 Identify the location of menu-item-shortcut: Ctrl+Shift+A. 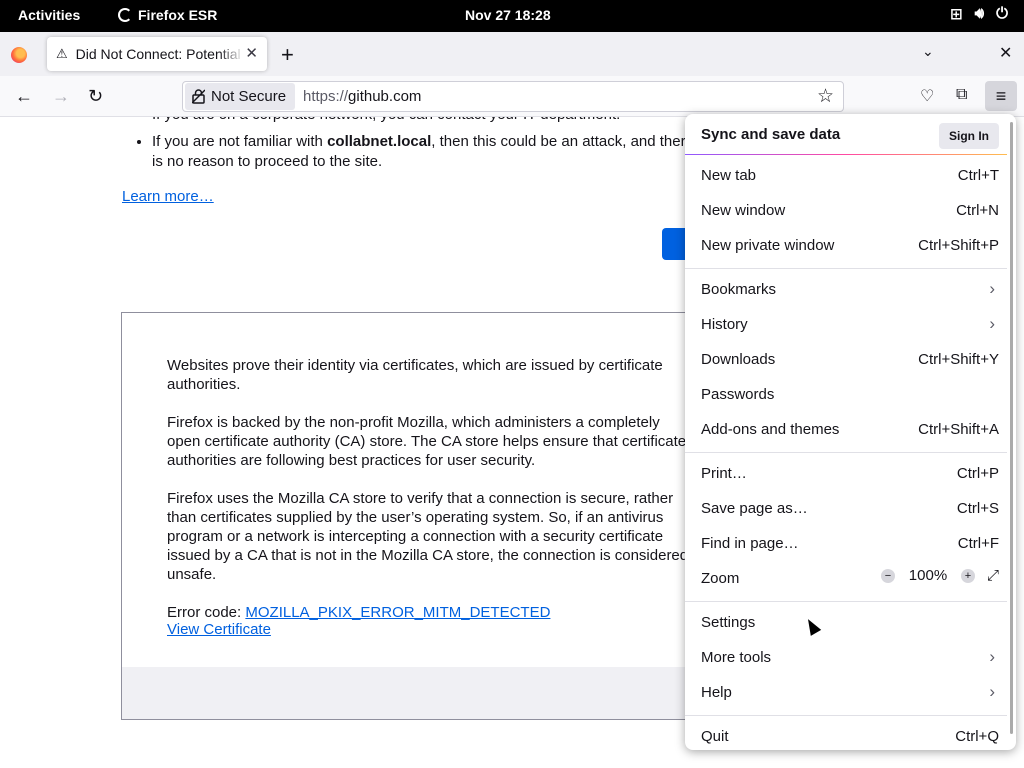
(958, 429).